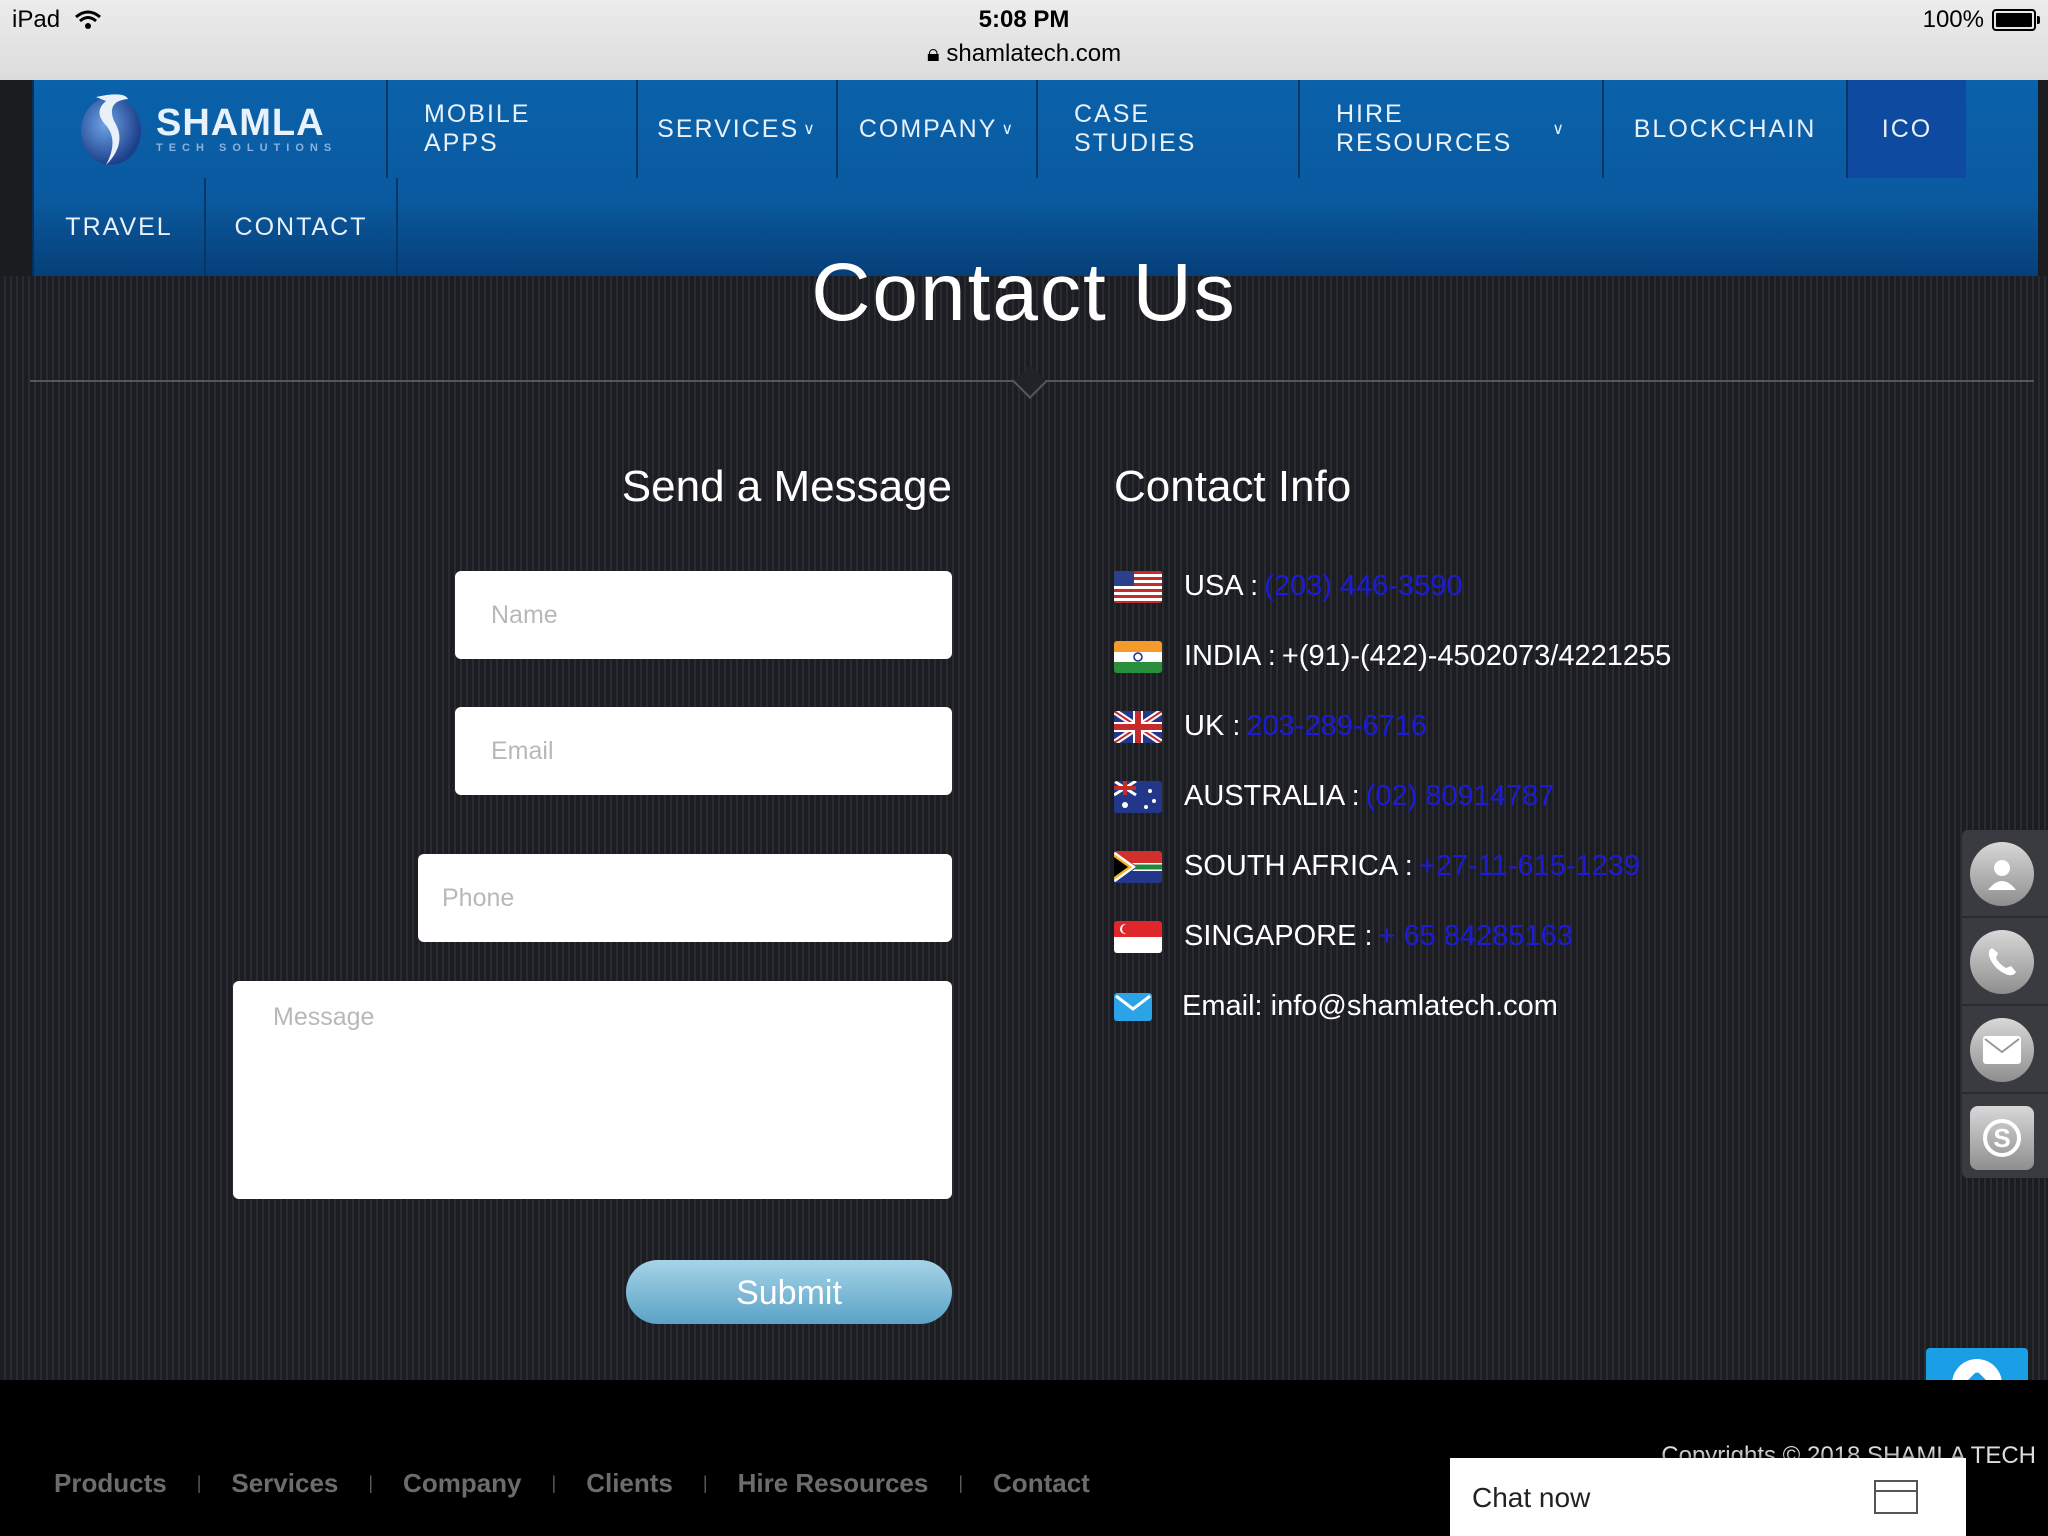  Describe the element at coordinates (110, 1483) in the screenshot. I see `footer-link-products: Products` at that location.